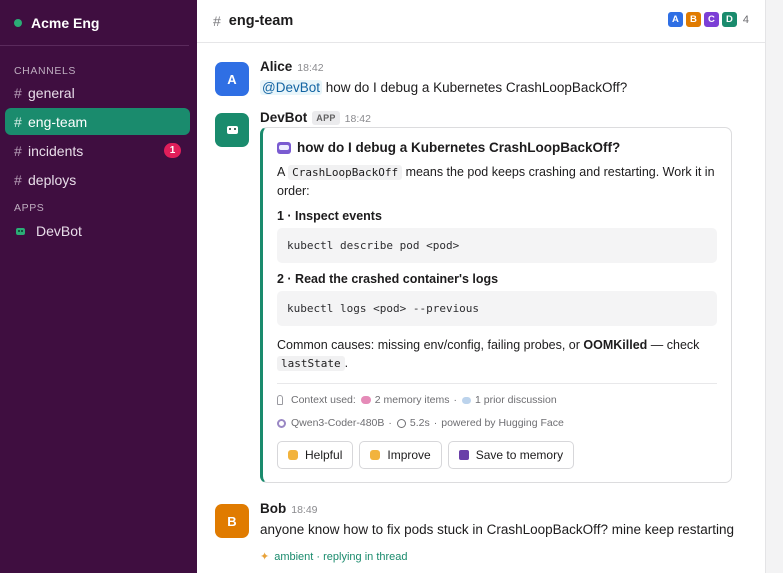 The image size is (783, 573). Describe the element at coordinates (345, 172) in the screenshot. I see `inline-code: CrashLoopBackOff` at that location.